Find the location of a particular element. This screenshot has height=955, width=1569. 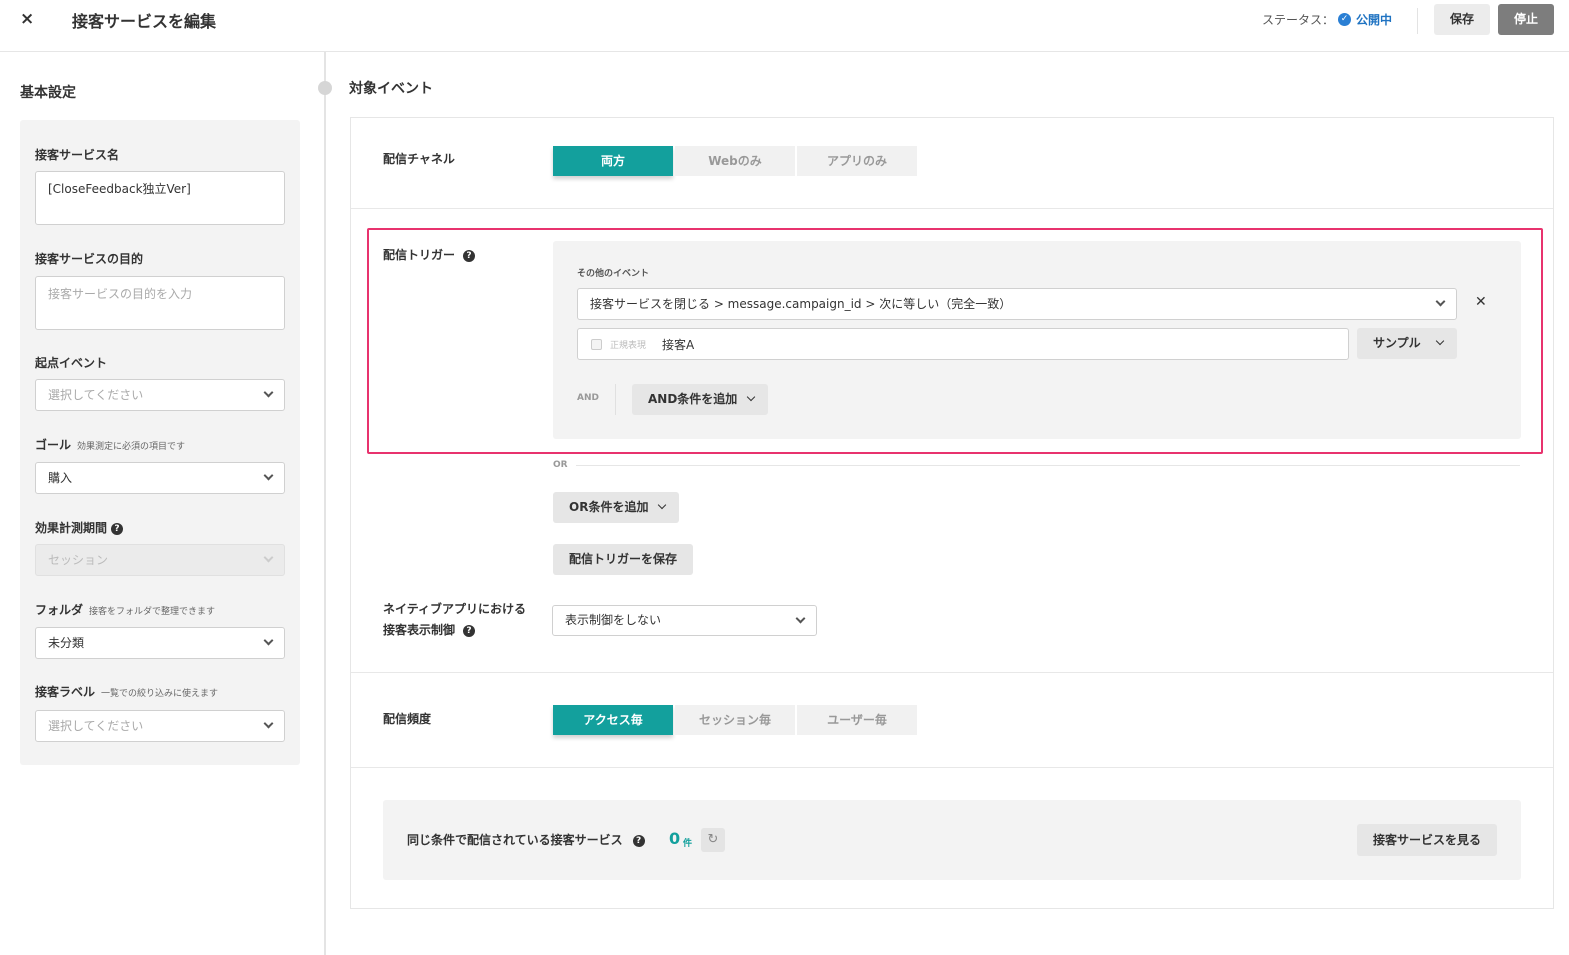

frequency-option-access: アクセス毎 is located at coordinates (613, 720).